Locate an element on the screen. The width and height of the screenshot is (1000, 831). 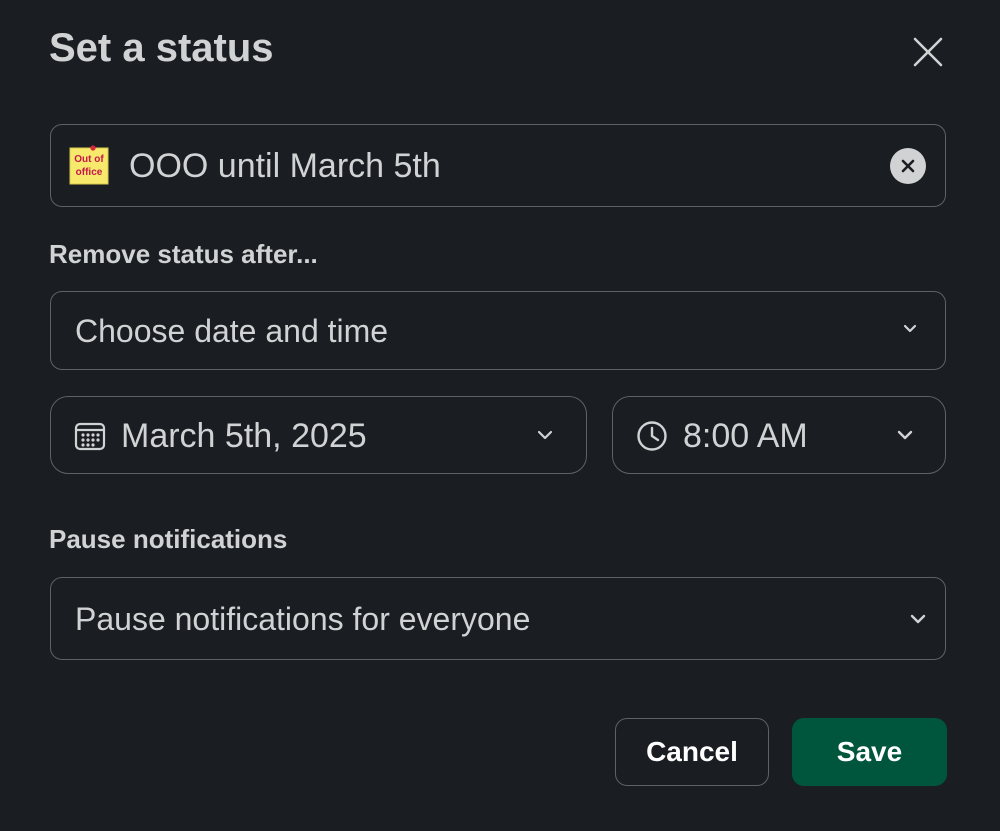
cancel-button: Cancel is located at coordinates (692, 752).